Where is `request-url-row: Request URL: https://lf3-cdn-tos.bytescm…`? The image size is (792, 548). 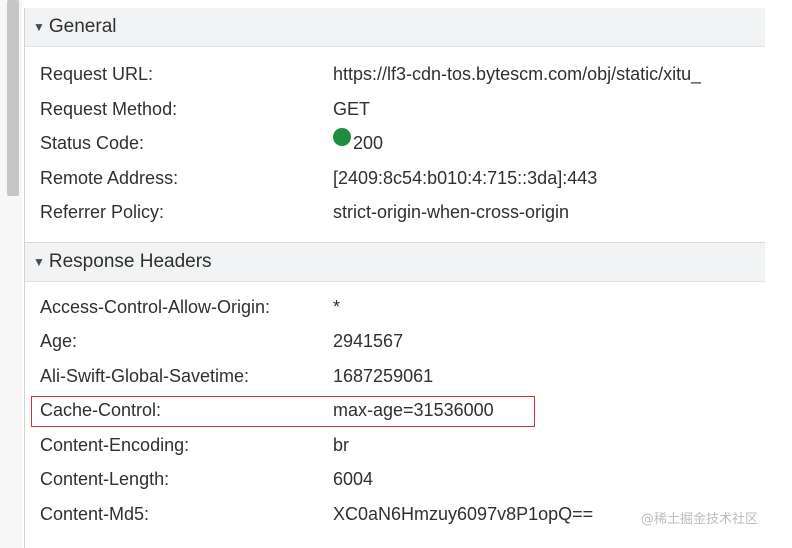 request-url-row: Request URL: https://lf3-cdn-tos.bytescm… is located at coordinates (395, 74).